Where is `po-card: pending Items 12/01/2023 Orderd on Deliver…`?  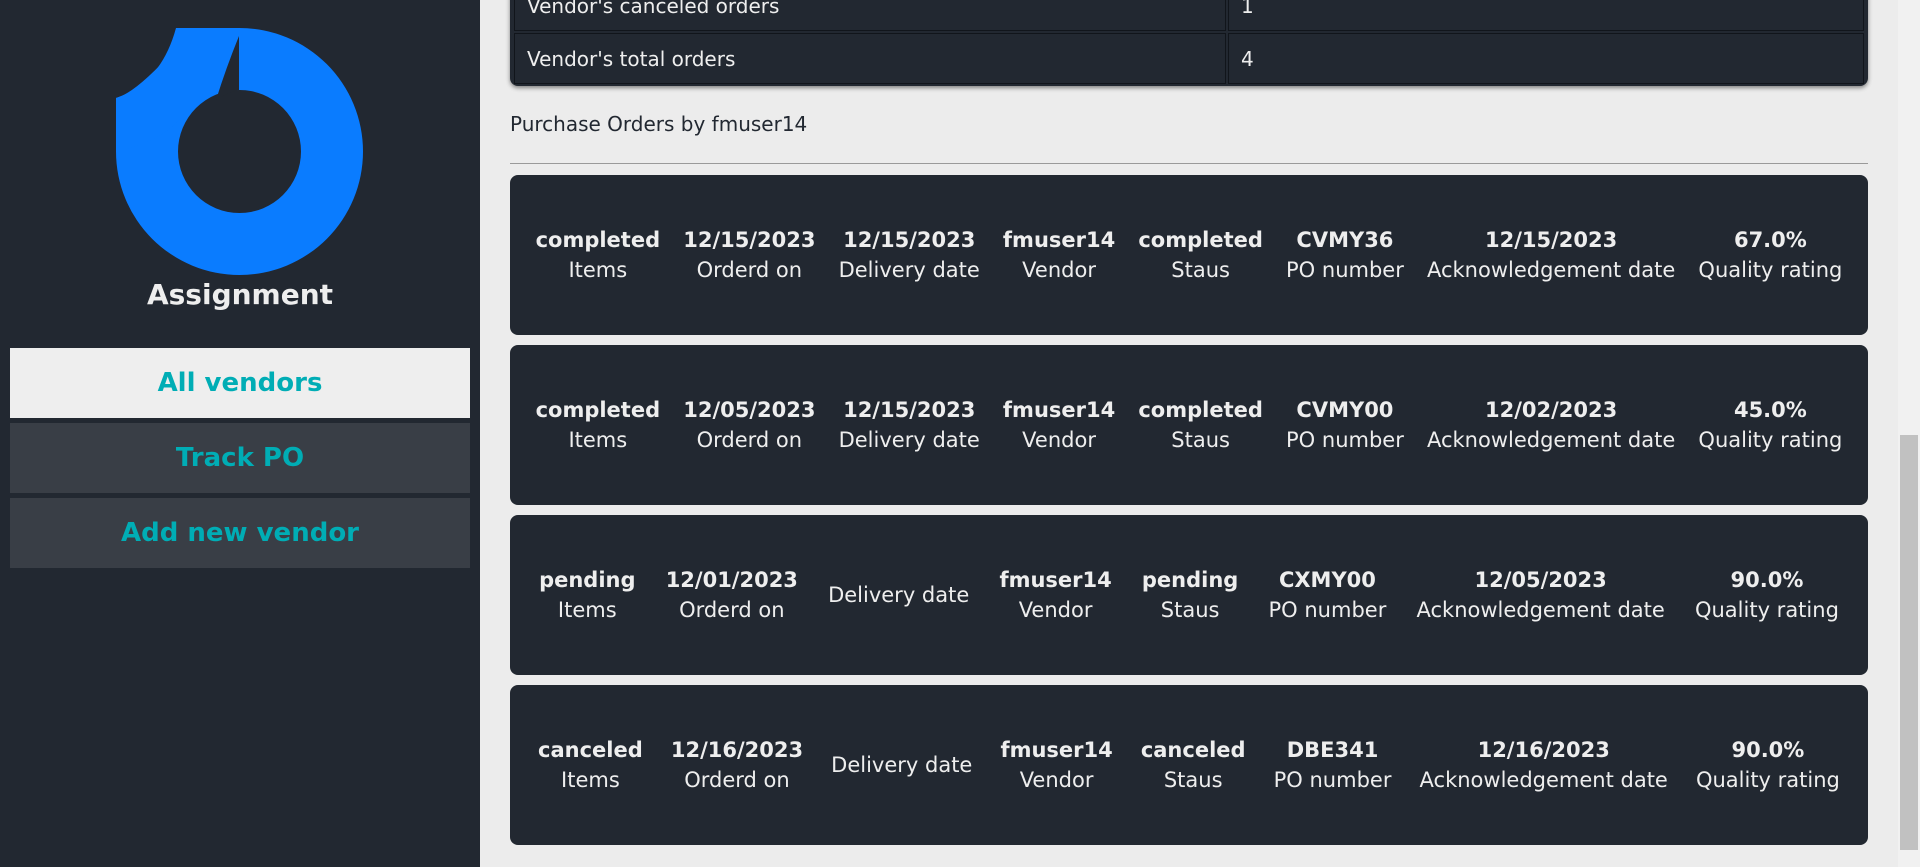 po-card: pending Items 12/01/2023 Orderd on Deliver… is located at coordinates (1189, 595).